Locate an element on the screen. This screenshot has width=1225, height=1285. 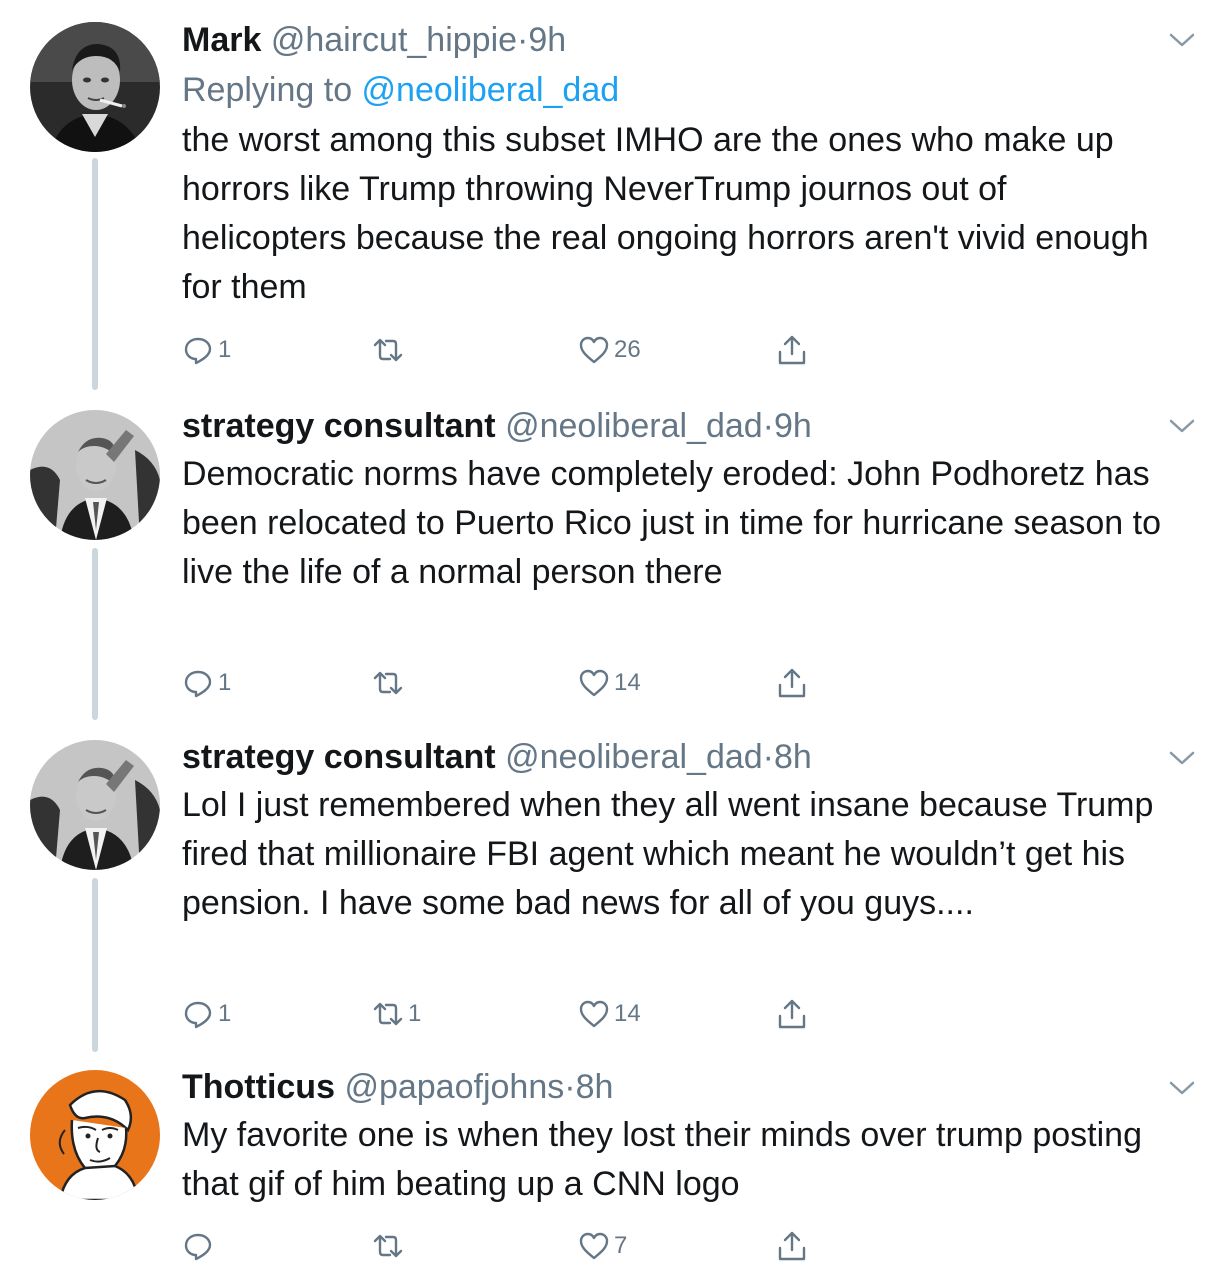
tweet-header: strategy consultant @neoliberal_dad·9h is located at coordinates (677, 426).